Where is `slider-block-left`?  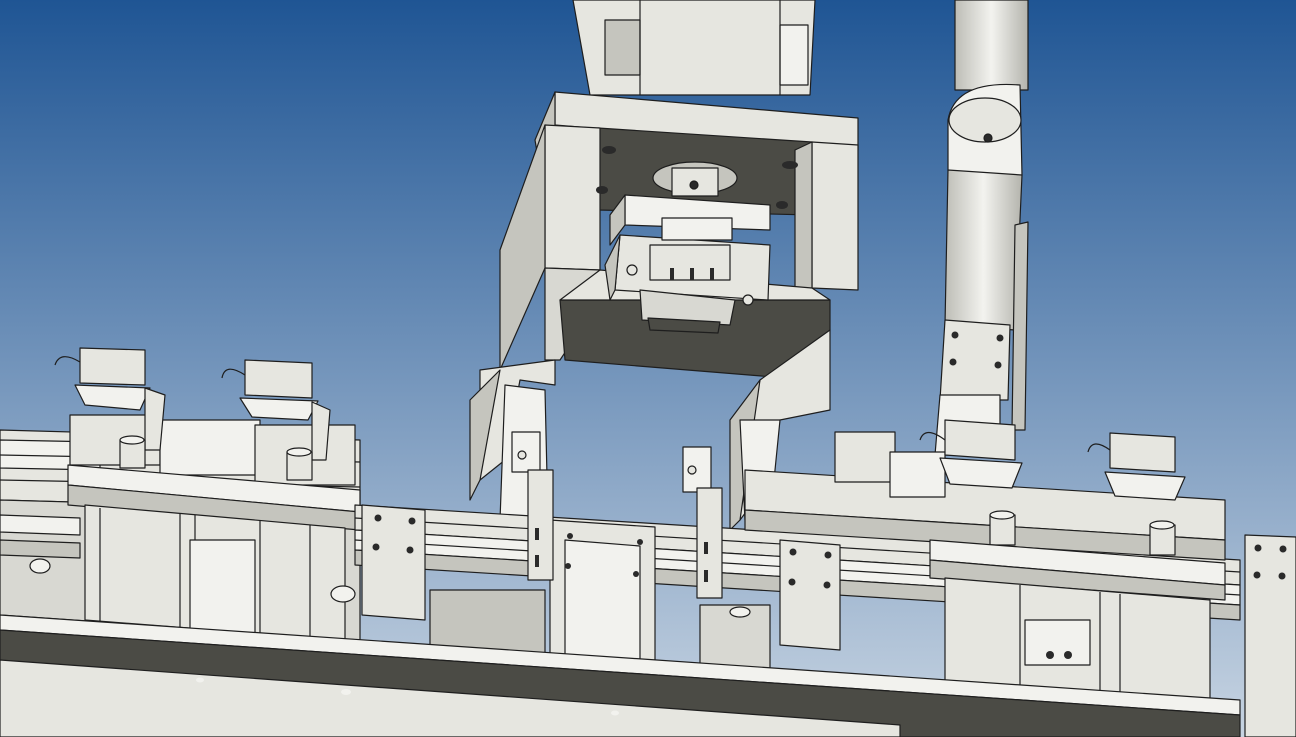 slider-block-left is located at coordinates (214, 552).